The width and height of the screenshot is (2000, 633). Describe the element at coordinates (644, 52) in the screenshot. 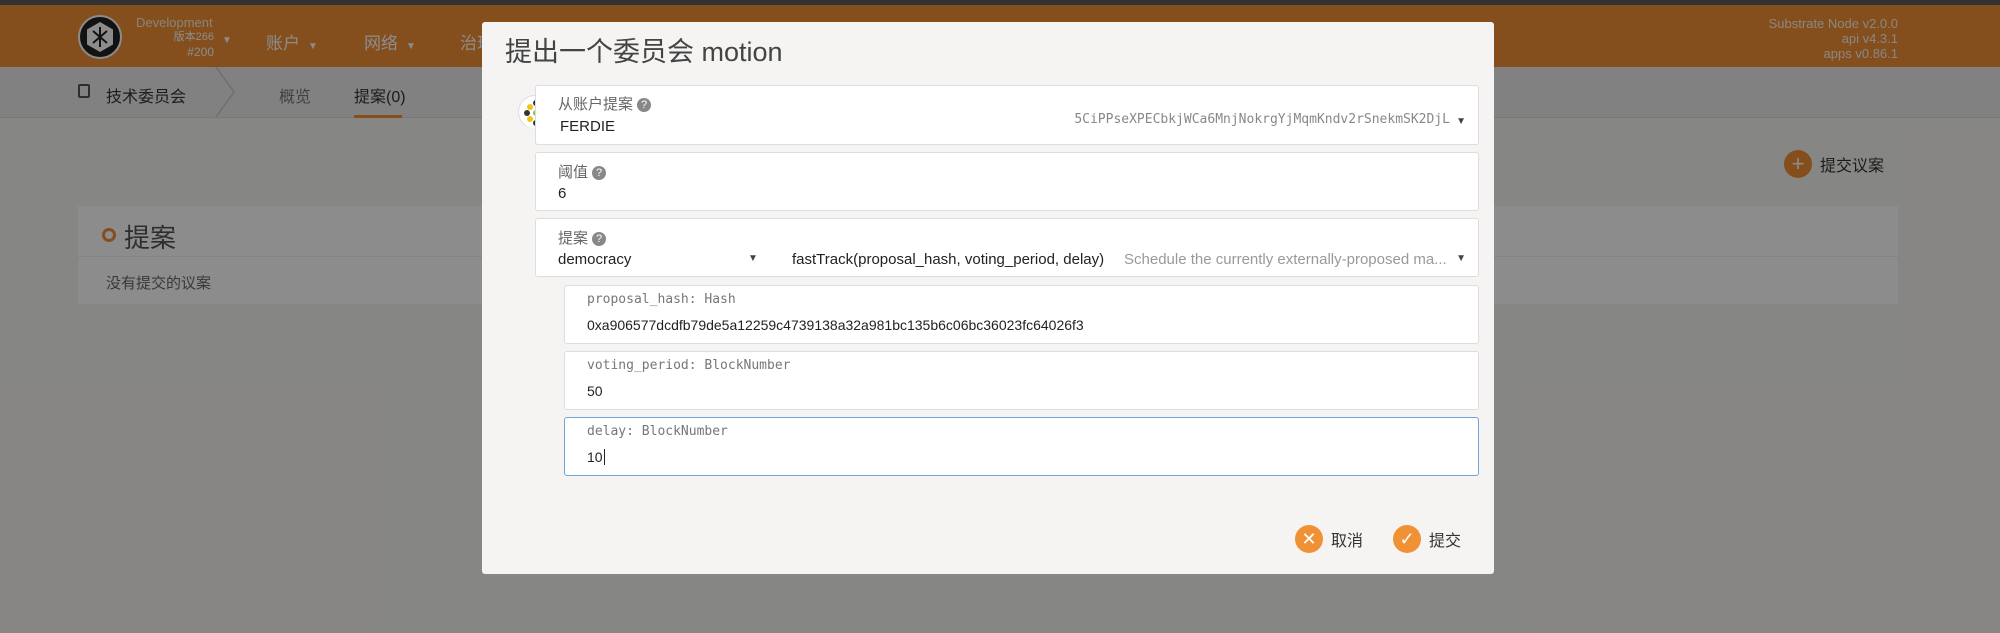

I see `modal-title: 提出一个委员会 motion` at that location.